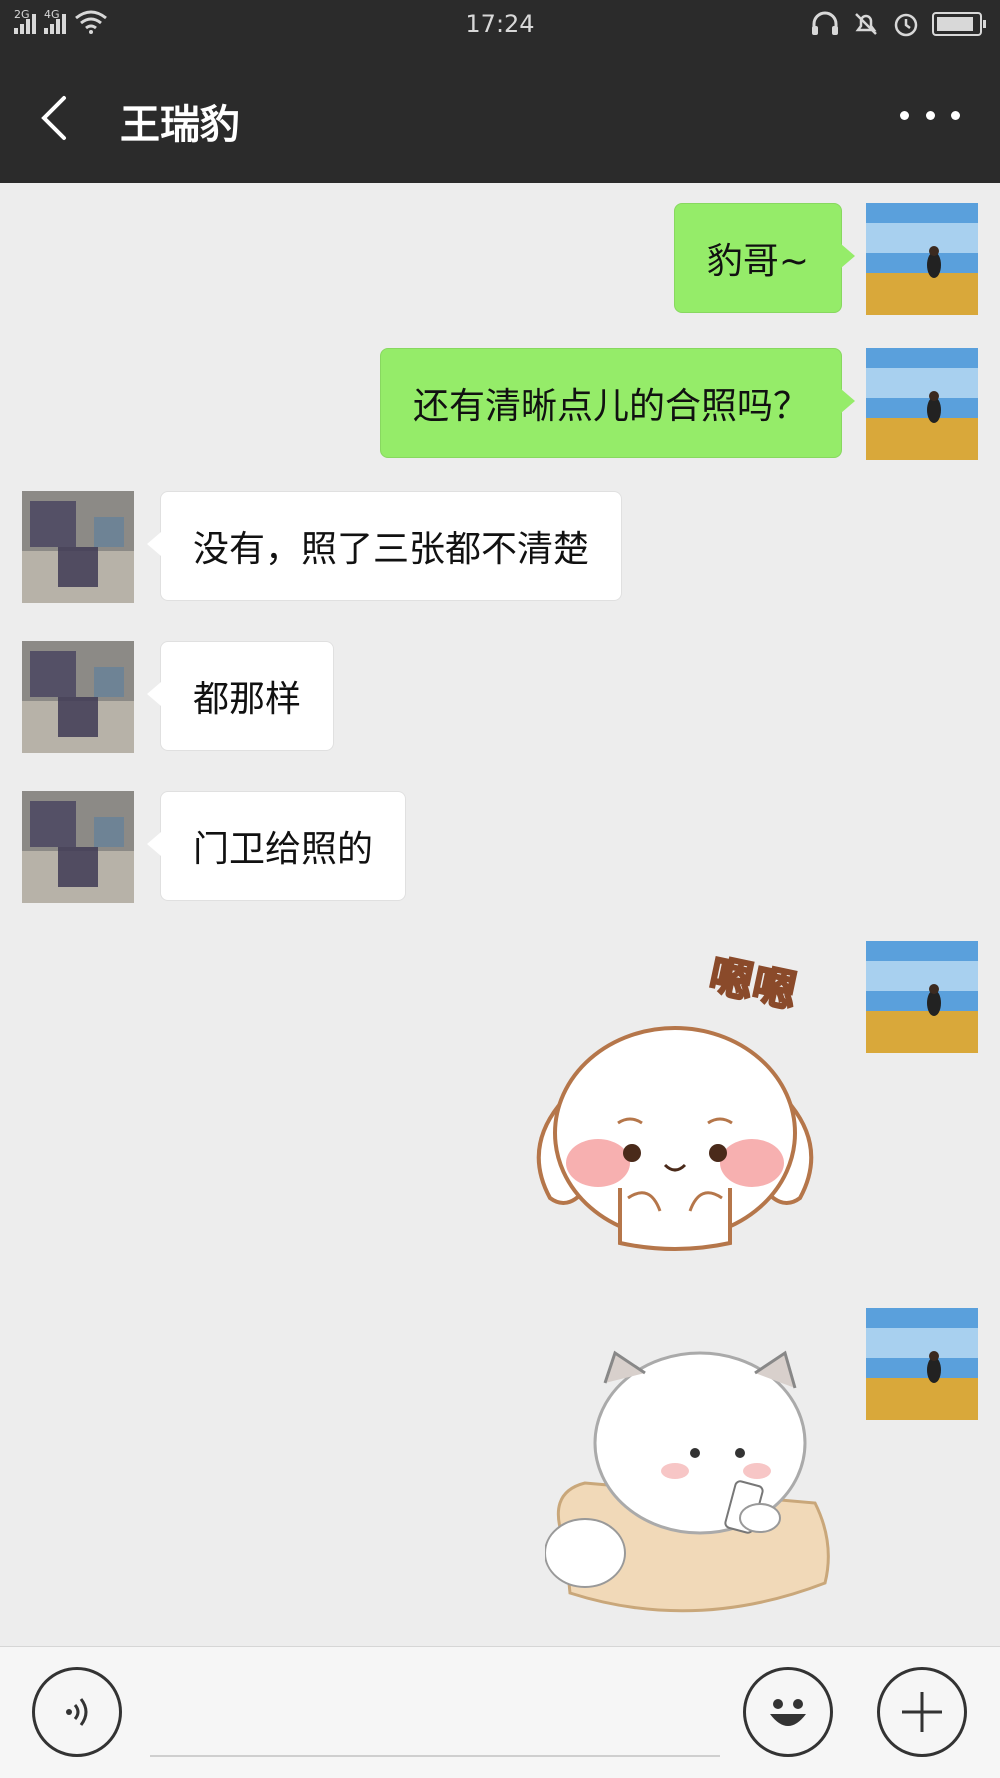  I want to click on emoji-button, so click(788, 1712).